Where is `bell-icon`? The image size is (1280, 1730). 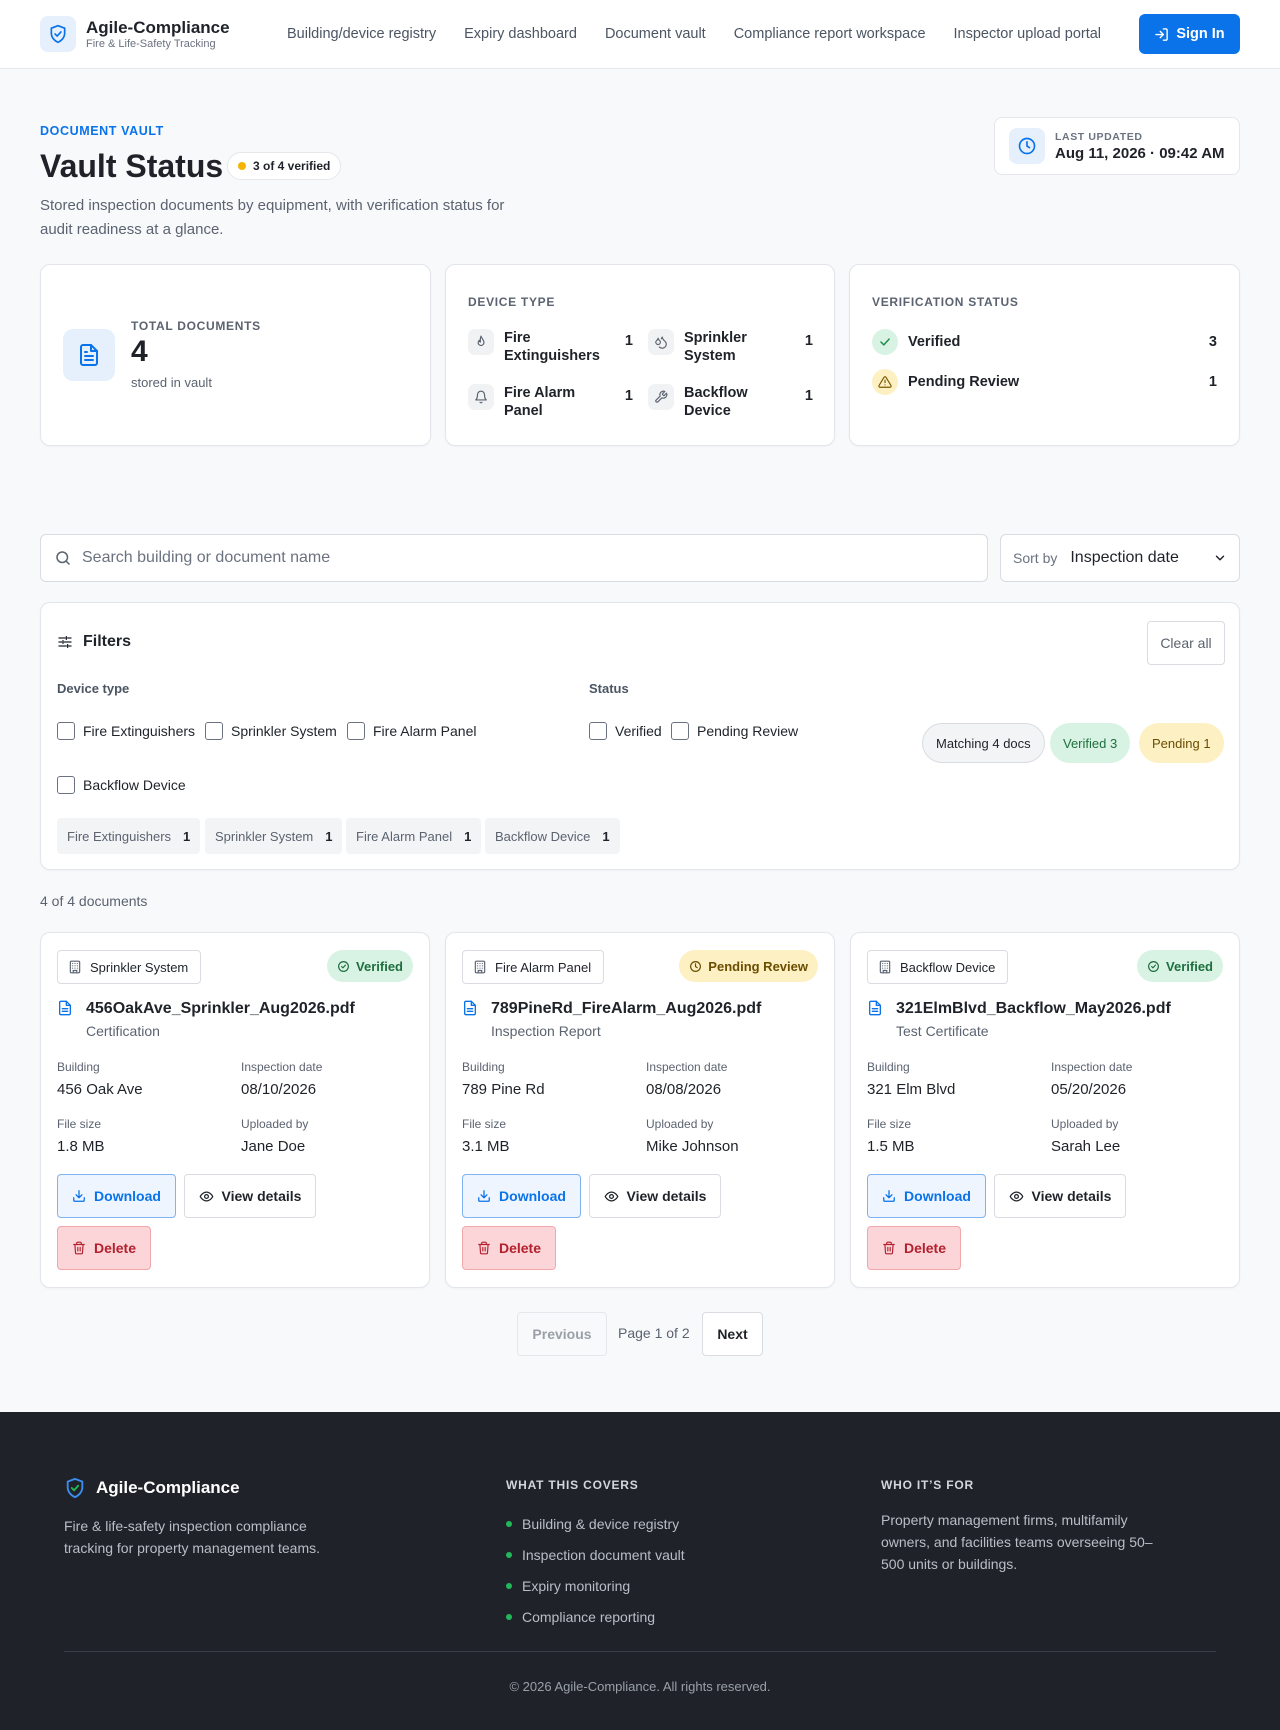 bell-icon is located at coordinates (481, 397).